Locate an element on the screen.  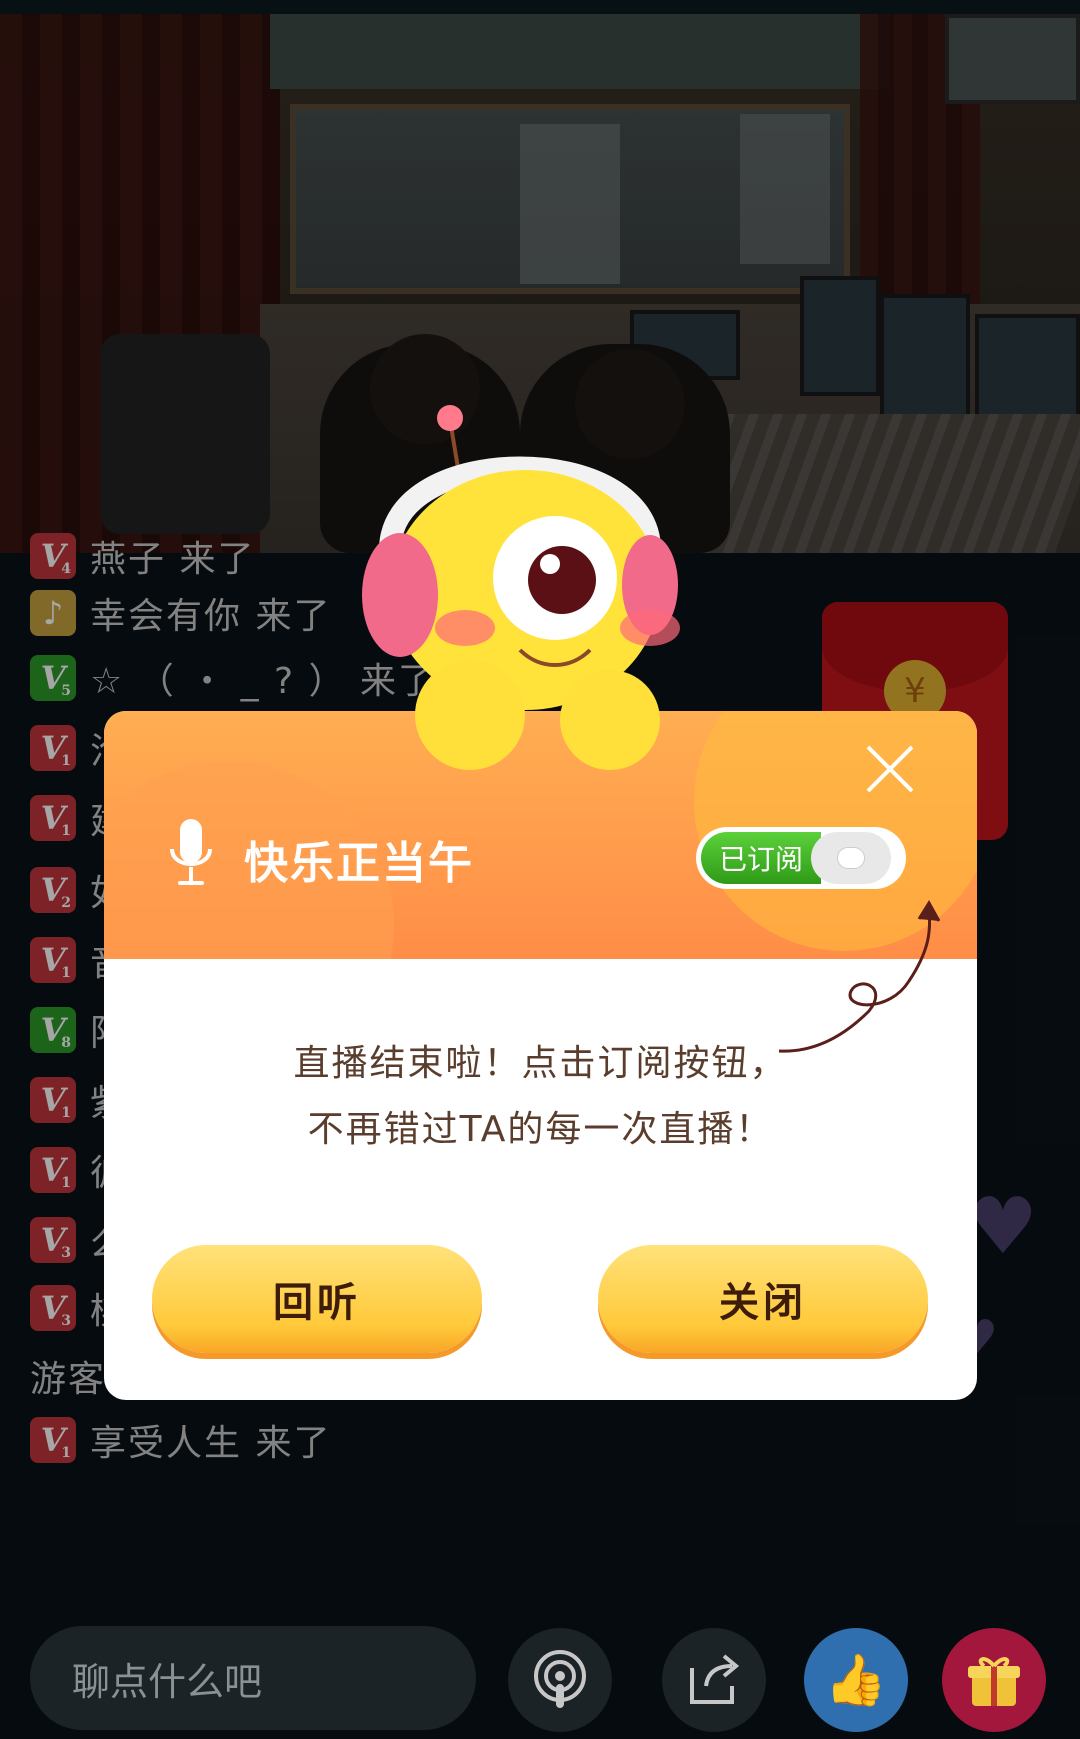
podcast-button is located at coordinates (560, 1680).